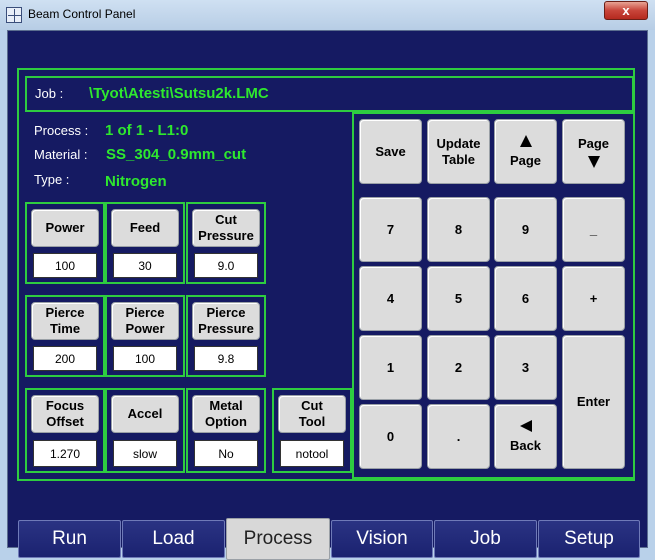 The width and height of the screenshot is (655, 560). What do you see at coordinates (390, 367) in the screenshot?
I see `key-1: 1` at bounding box center [390, 367].